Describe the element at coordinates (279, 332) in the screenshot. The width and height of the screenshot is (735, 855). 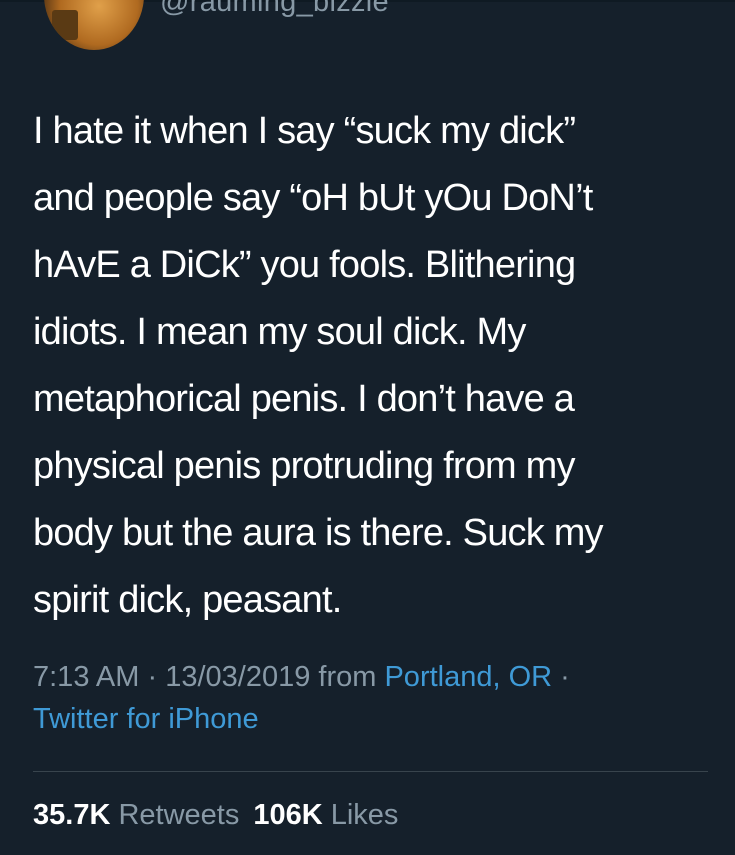
I see `tweet-text-line: idiots. I mean my soul dick. My` at that location.